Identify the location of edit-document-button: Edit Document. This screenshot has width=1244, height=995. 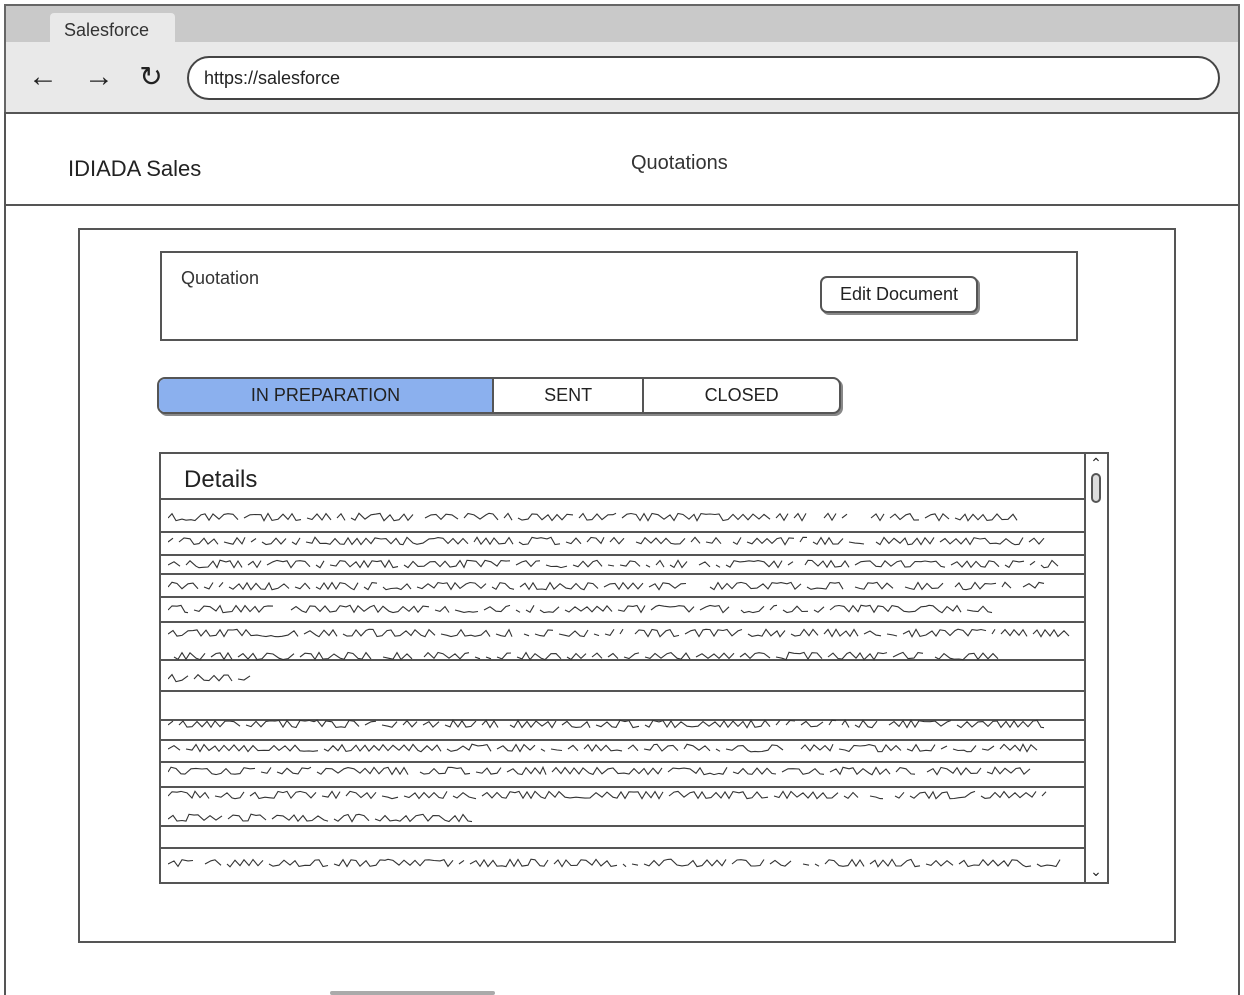
(899, 294).